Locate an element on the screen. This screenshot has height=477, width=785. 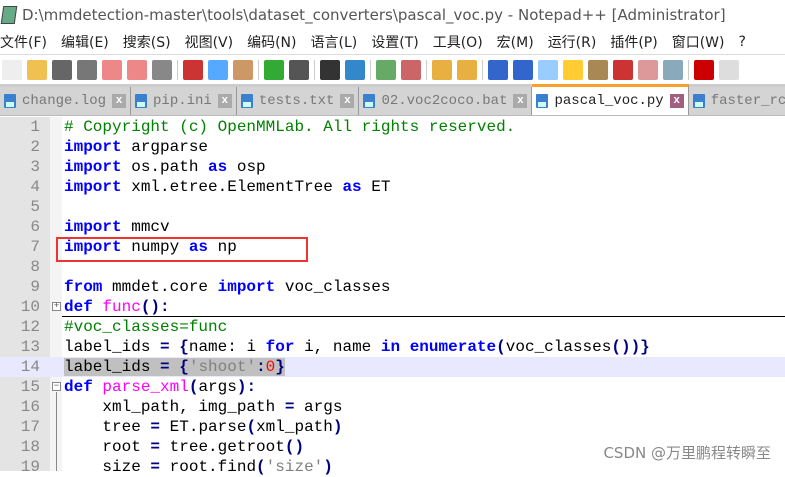
line-number: 12 is located at coordinates (30, 327).